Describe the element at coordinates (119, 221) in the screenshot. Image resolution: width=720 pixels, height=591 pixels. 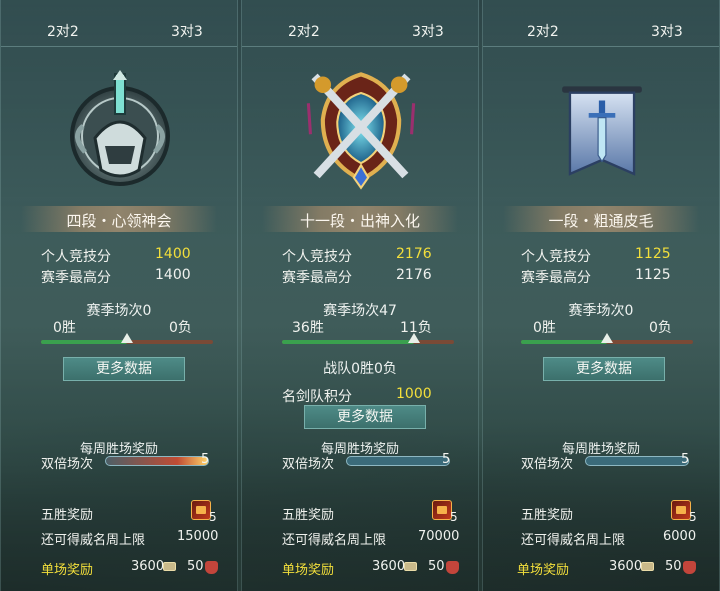
I see `rank-title: 四段・心领神会` at that location.